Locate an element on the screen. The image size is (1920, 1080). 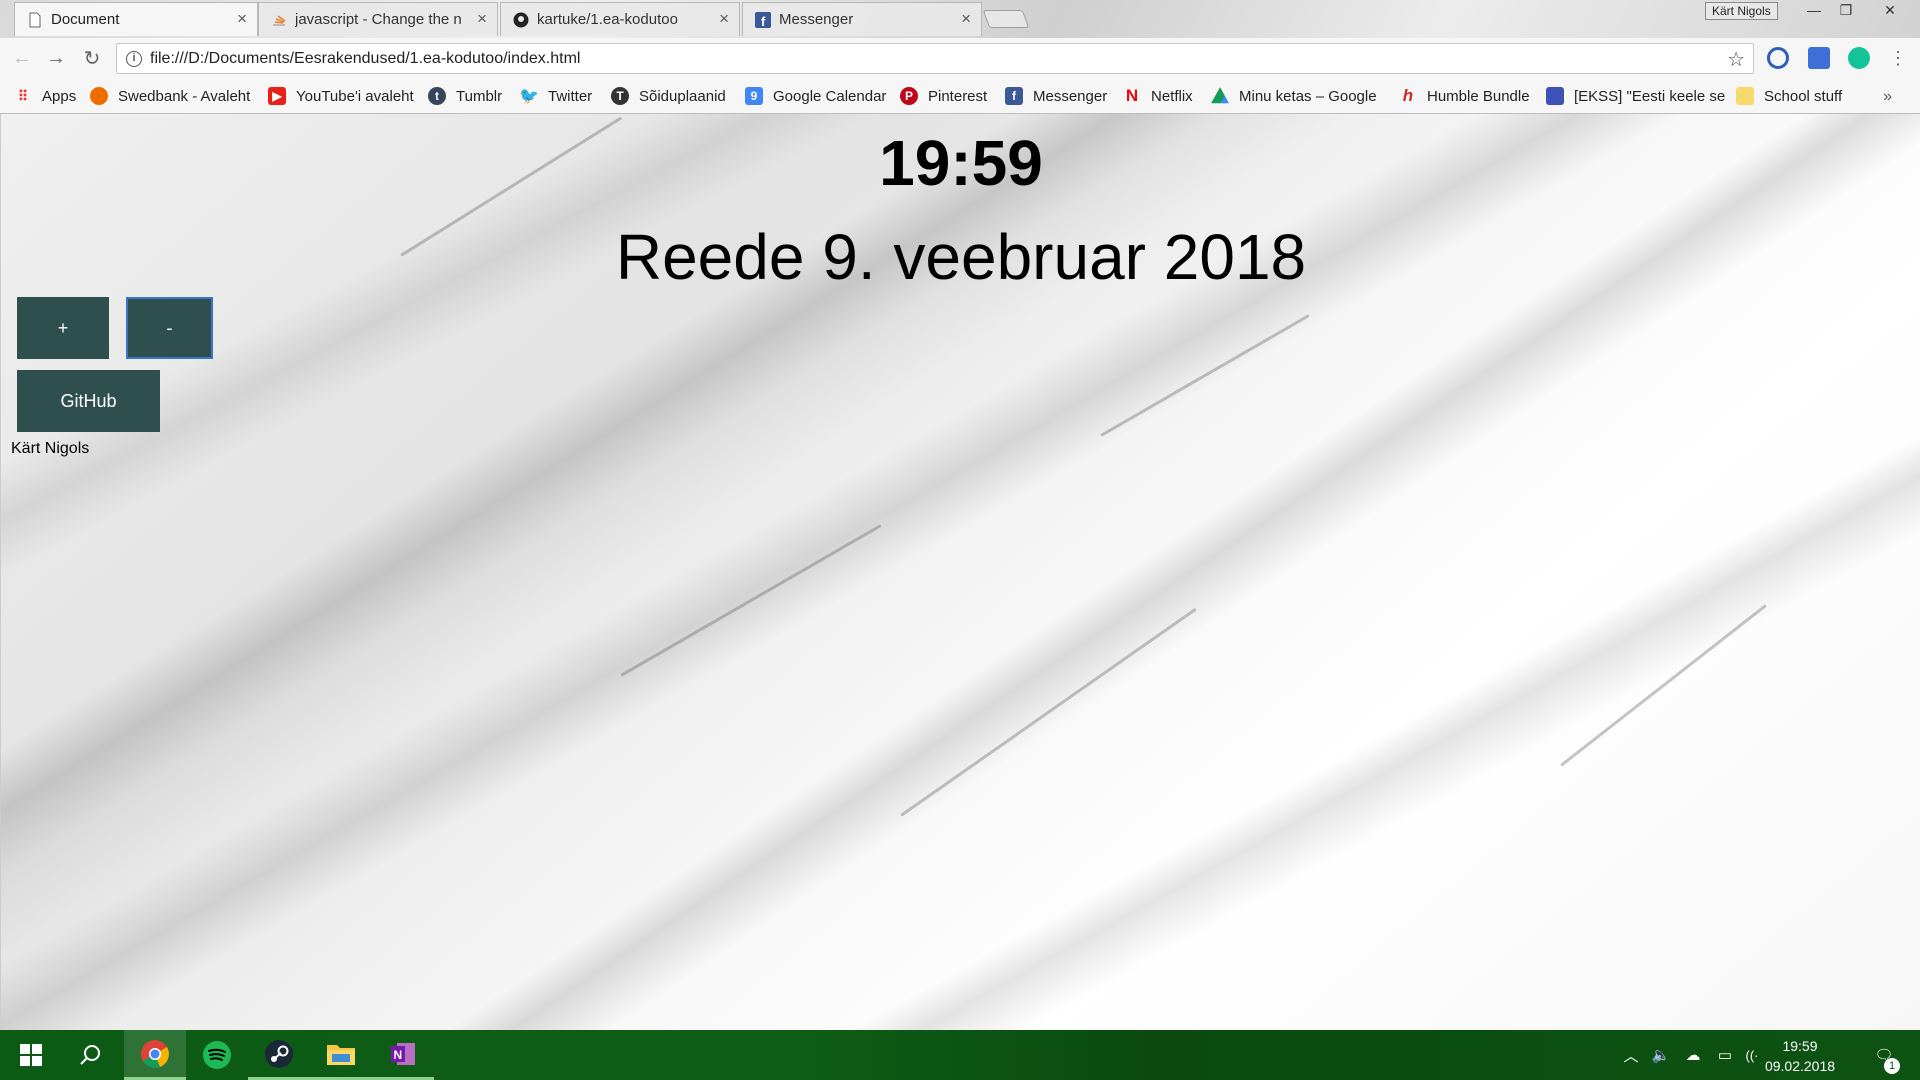
humble-icon: h is located at coordinates (1408, 95).